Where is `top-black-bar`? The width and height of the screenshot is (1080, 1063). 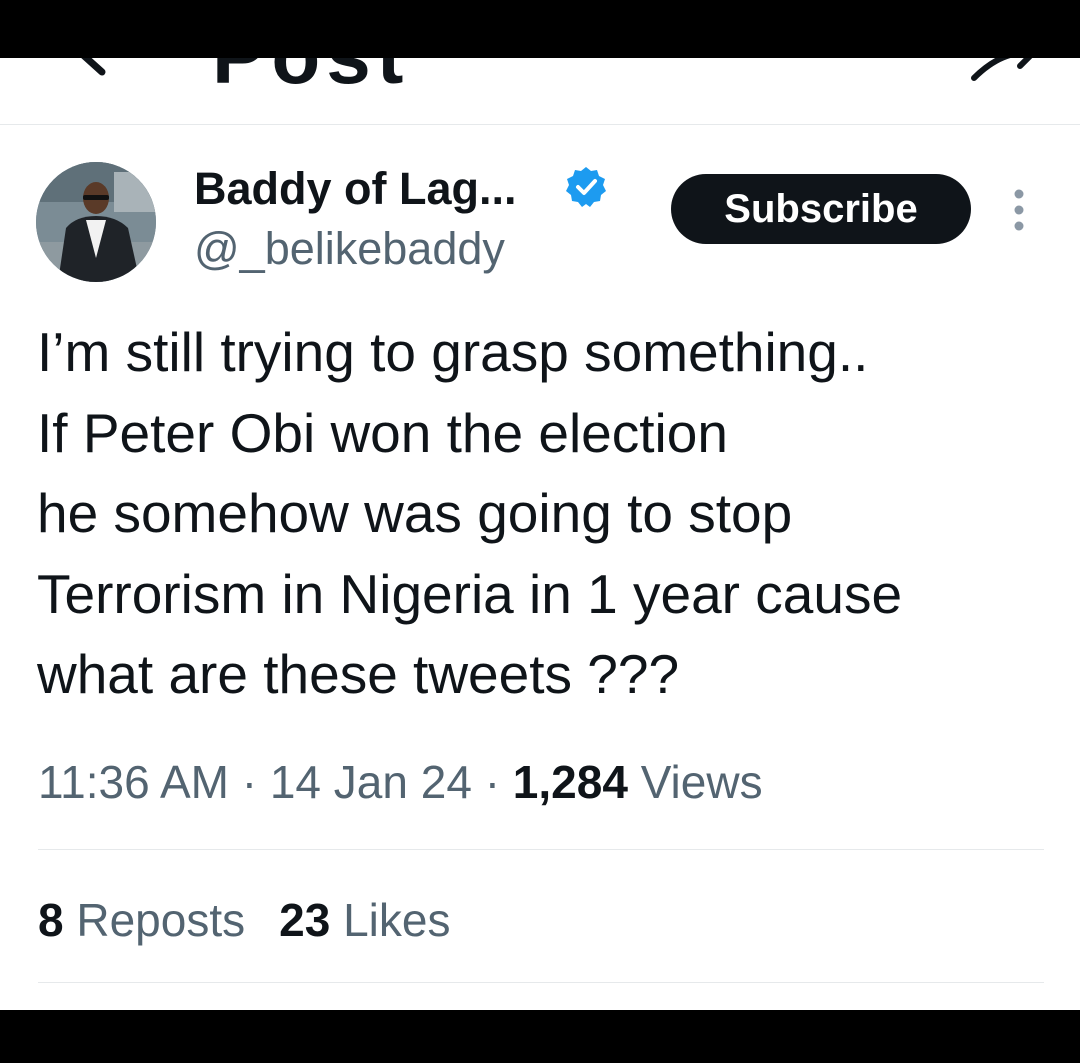
top-black-bar is located at coordinates (540, 29).